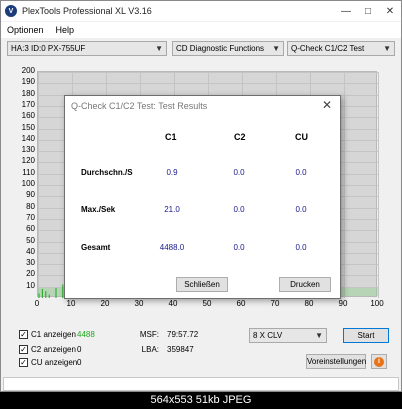 The width and height of the screenshot is (402, 409). Describe the element at coordinates (139, 303) in the screenshot. I see `x-tick-label: 30` at that location.